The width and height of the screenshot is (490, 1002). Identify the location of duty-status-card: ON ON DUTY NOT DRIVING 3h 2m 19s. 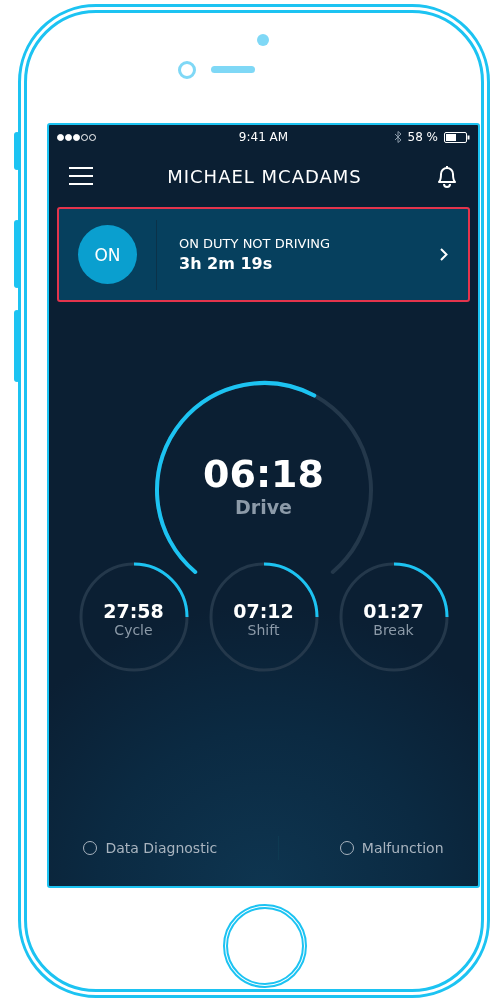
(263, 254).